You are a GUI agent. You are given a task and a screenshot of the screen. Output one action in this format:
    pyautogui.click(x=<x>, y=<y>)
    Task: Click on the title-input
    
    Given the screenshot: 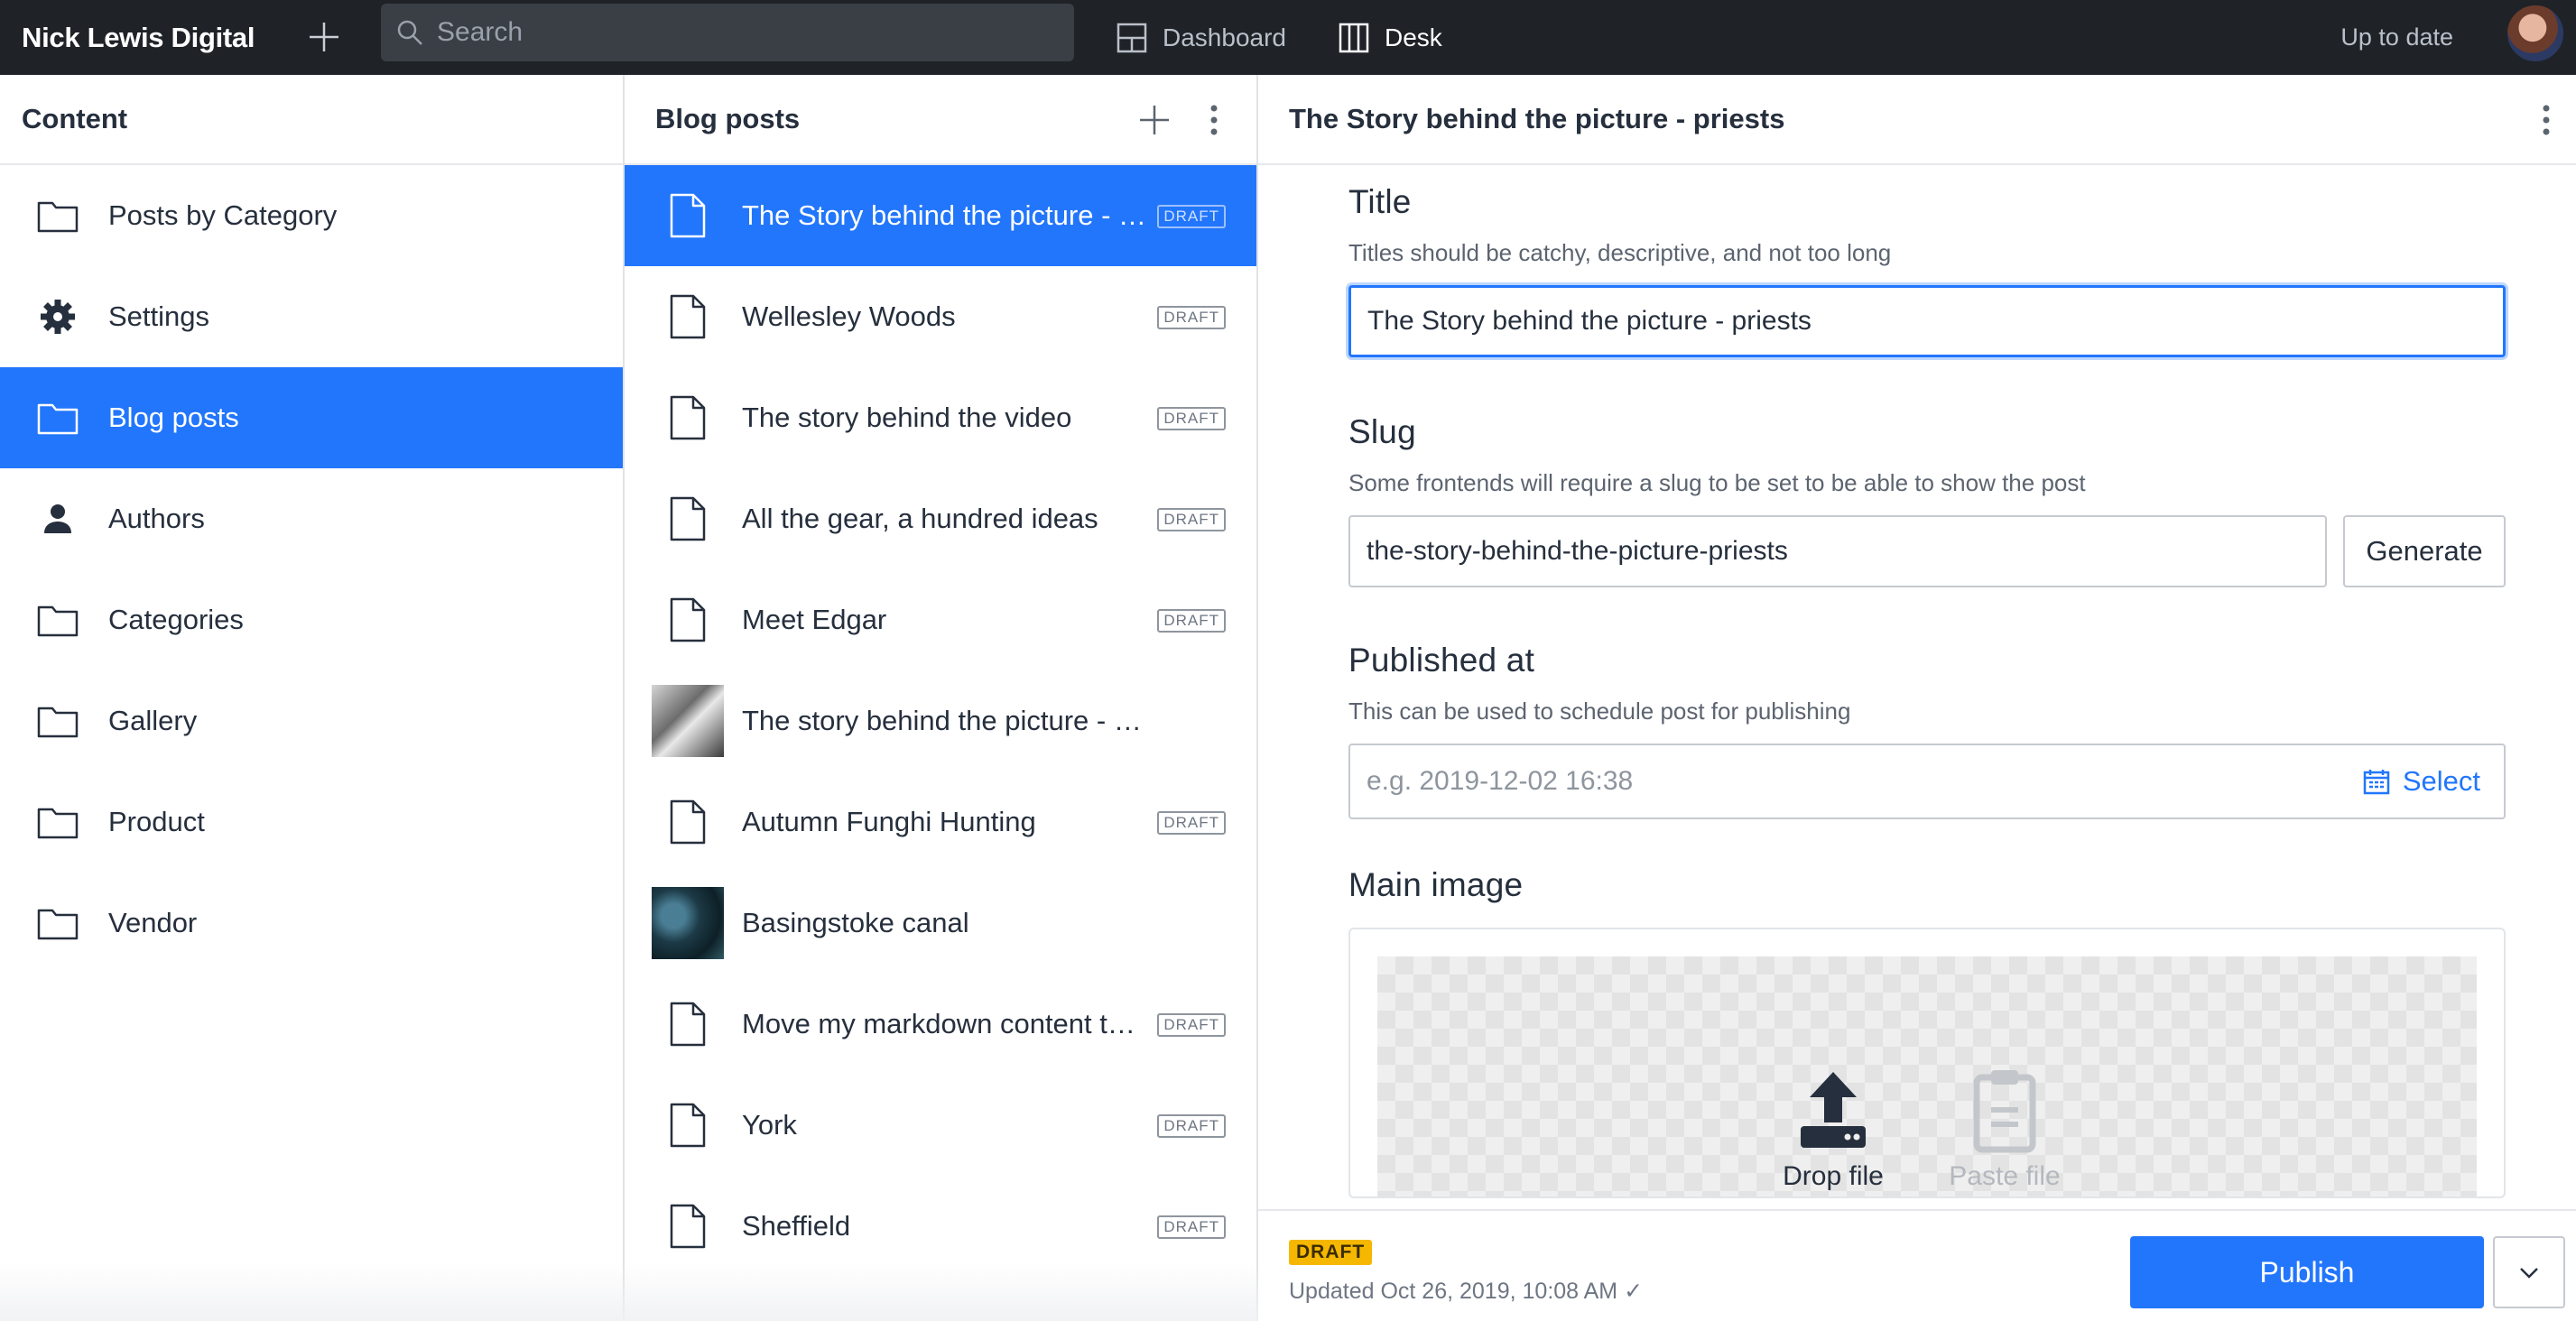 What is the action you would take?
    pyautogui.click(x=1927, y=321)
    